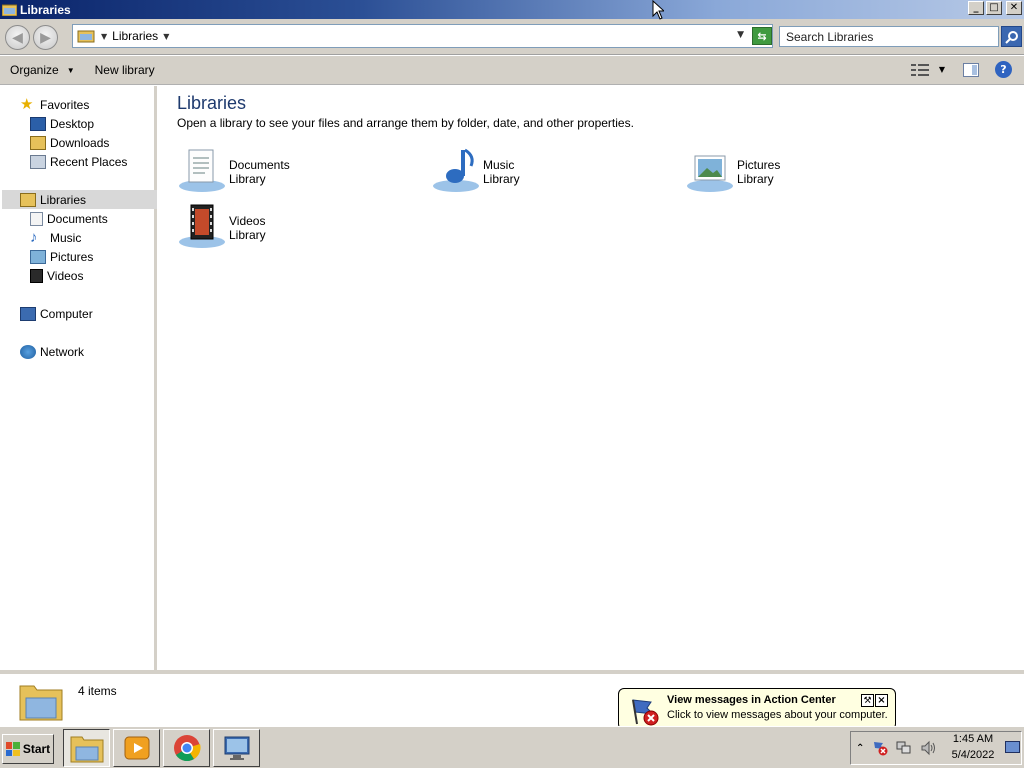  Describe the element at coordinates (889, 36) in the screenshot. I see `search-input: Search Libraries` at that location.